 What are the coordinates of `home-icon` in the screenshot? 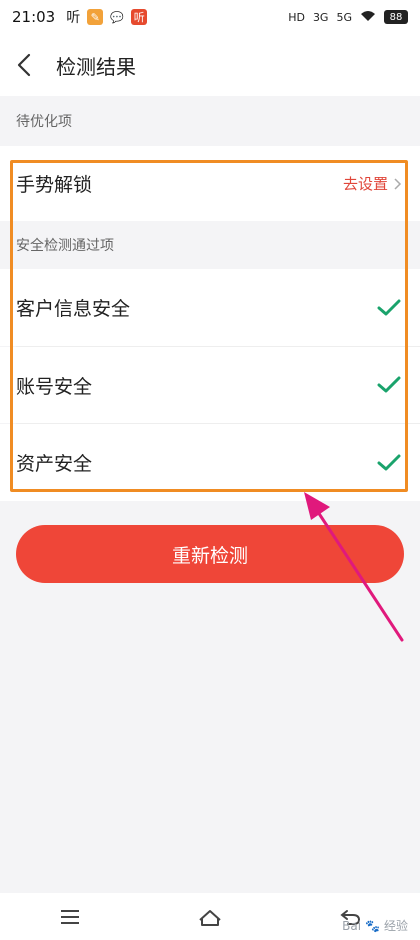 It's located at (210, 917).